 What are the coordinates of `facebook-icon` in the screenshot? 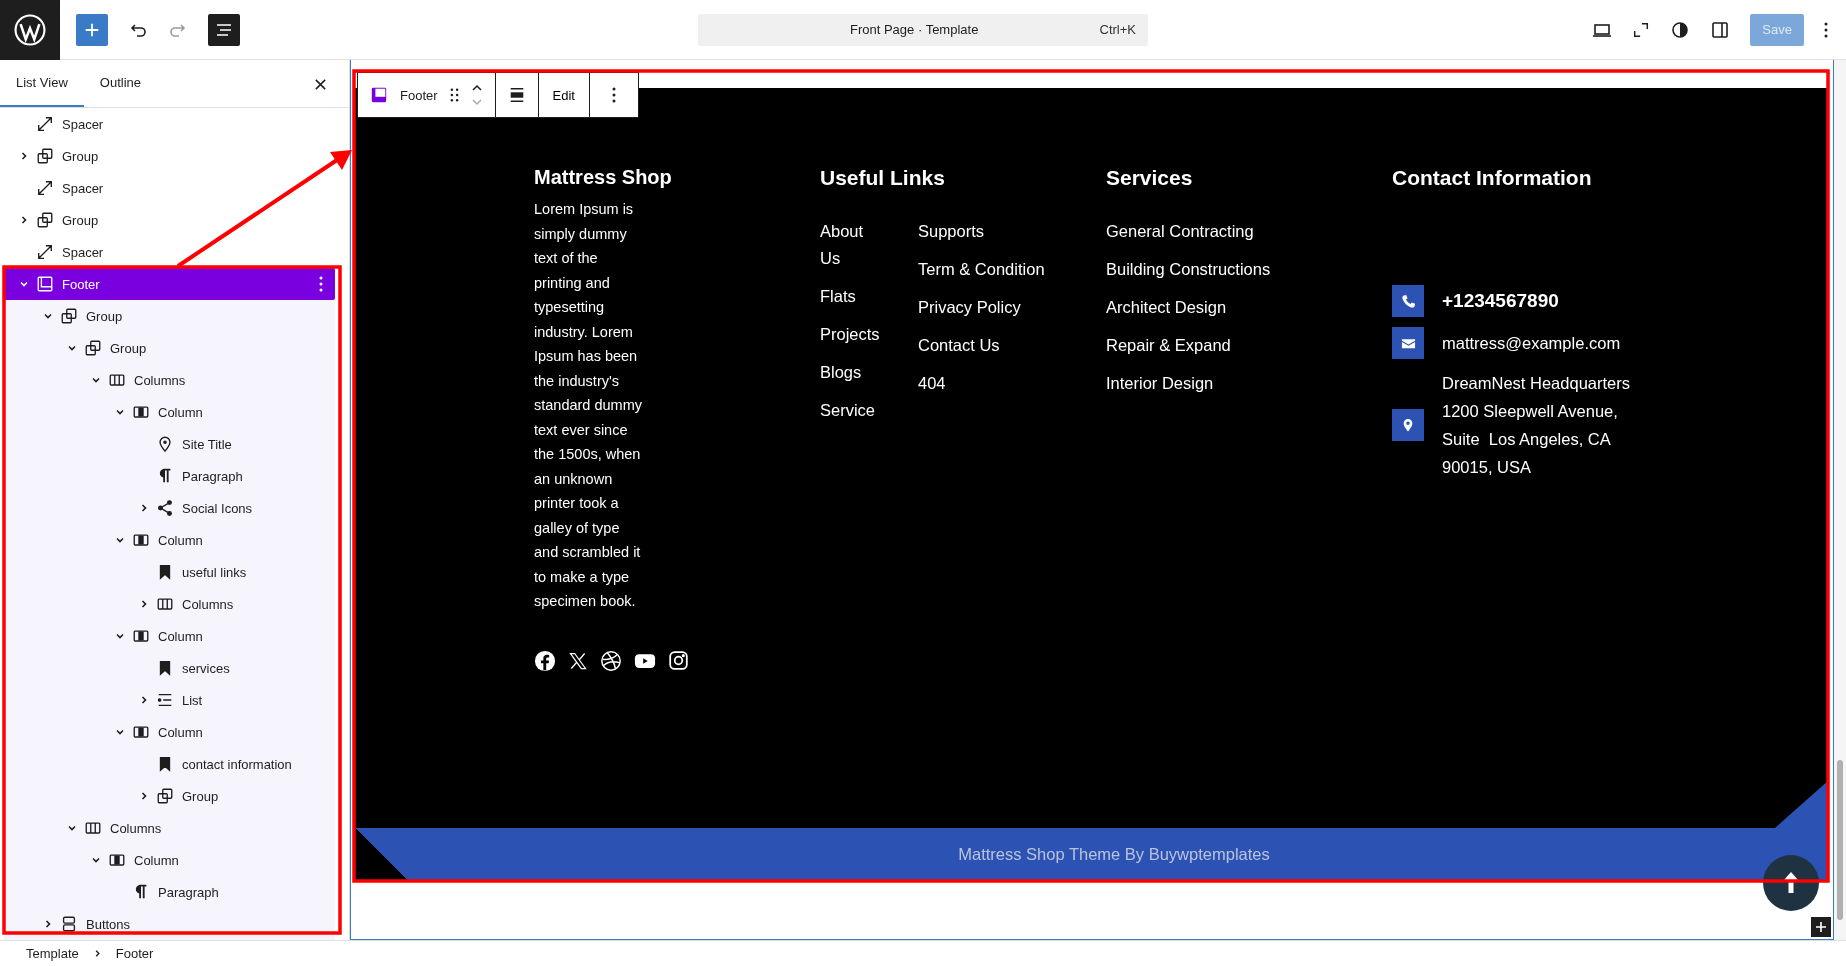 It's located at (545, 660).